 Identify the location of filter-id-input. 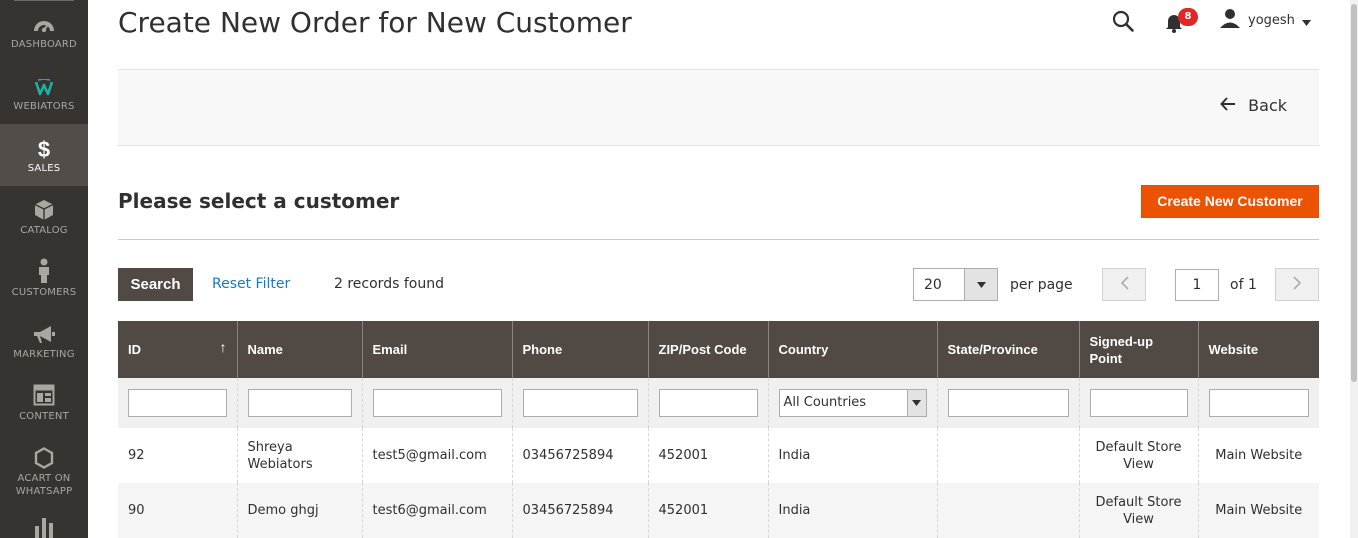
(177, 403).